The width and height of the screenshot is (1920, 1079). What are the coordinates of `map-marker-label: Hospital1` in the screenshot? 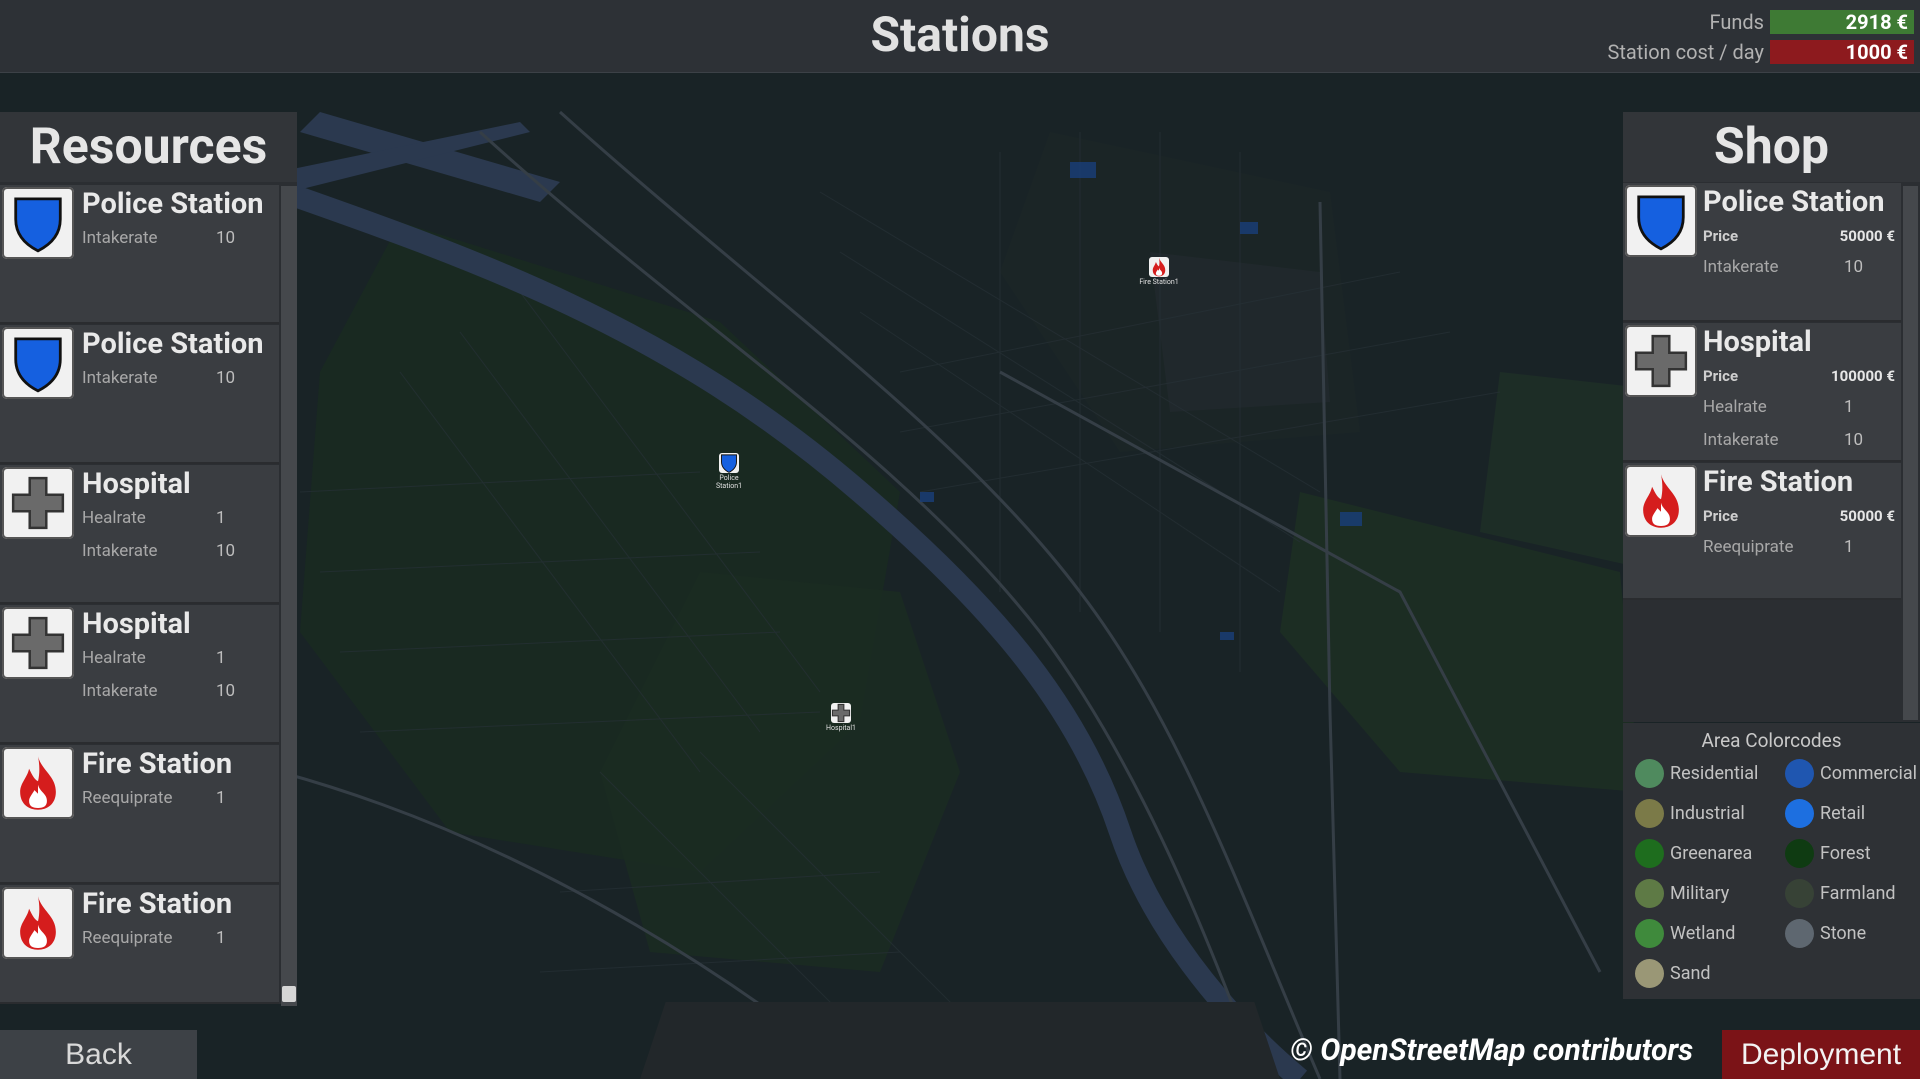 It's located at (841, 728).